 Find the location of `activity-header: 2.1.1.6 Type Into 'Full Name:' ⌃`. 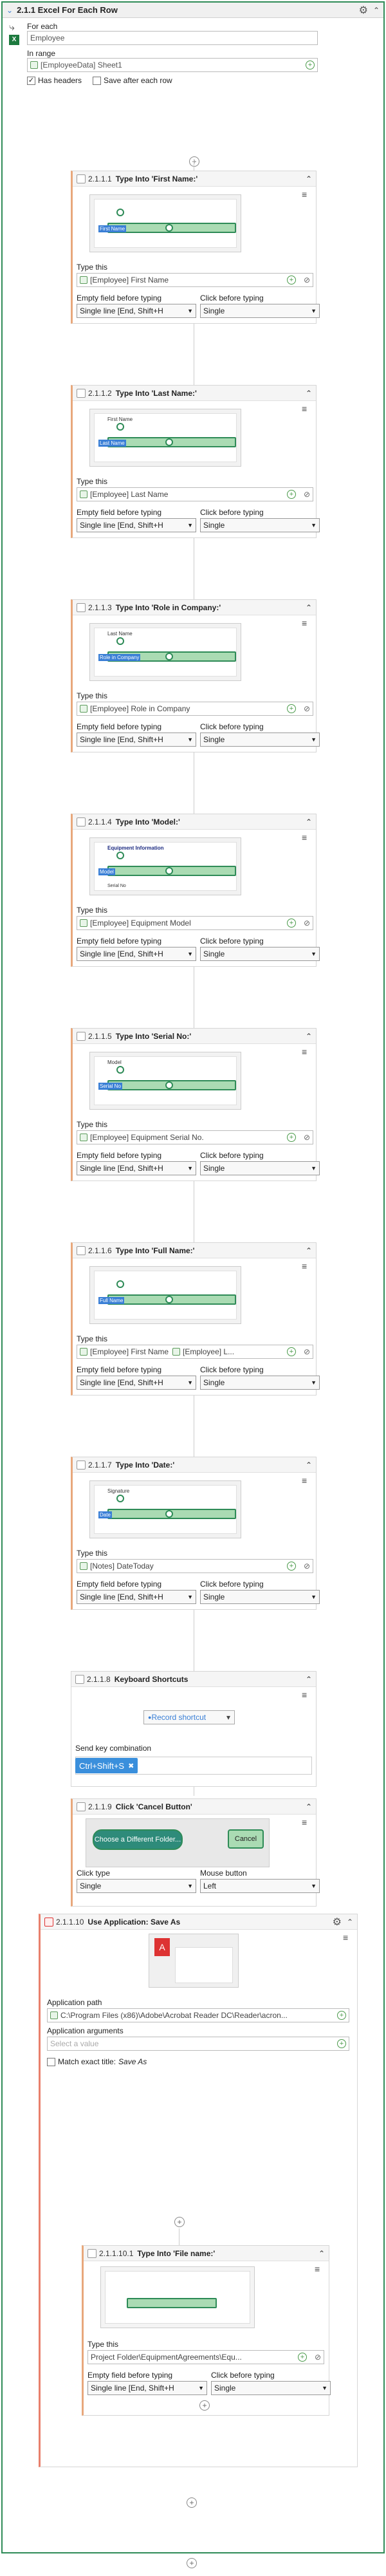

activity-header: 2.1.1.6 Type Into 'Full Name:' ⌃ is located at coordinates (194, 1250).